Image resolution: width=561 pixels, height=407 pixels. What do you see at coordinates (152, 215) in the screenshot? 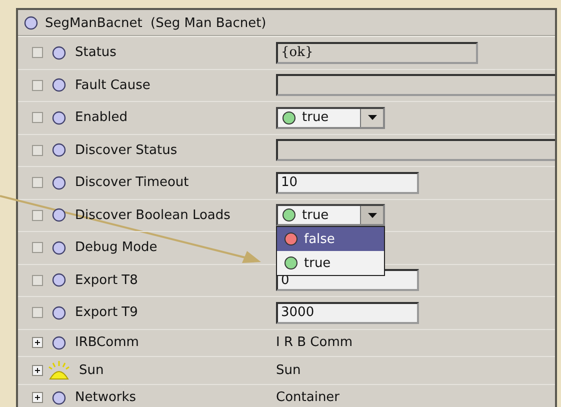
I see `property-label: Discover Boolean Loads` at bounding box center [152, 215].